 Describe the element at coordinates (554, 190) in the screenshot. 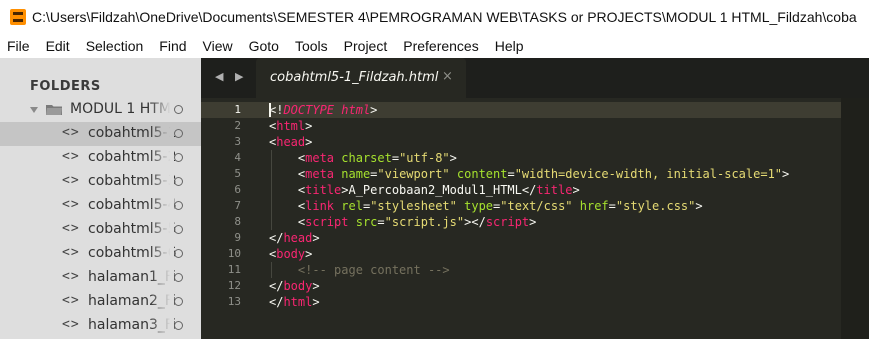

I see `code-token: title` at that location.